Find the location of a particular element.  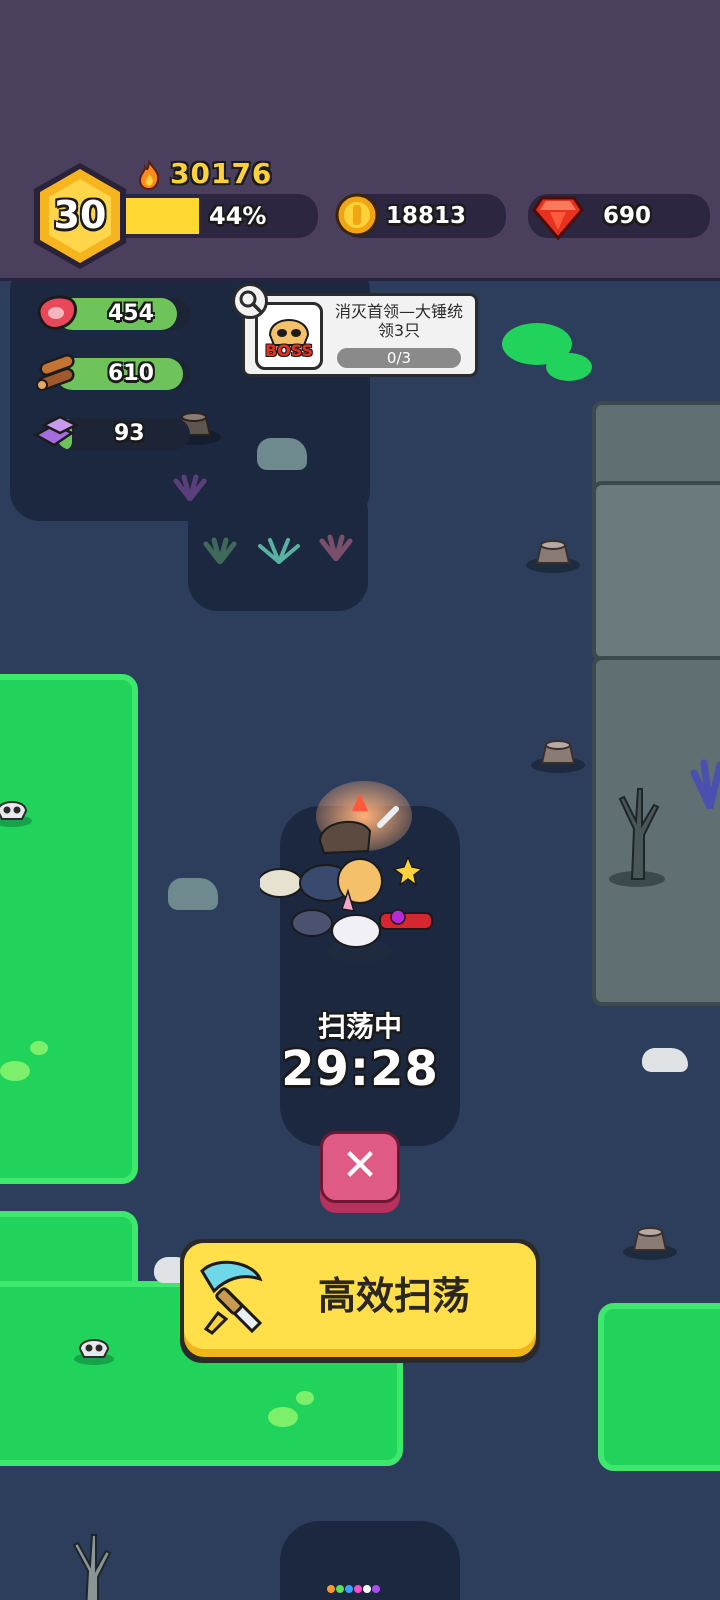

fire-icon is located at coordinates (151, 175).